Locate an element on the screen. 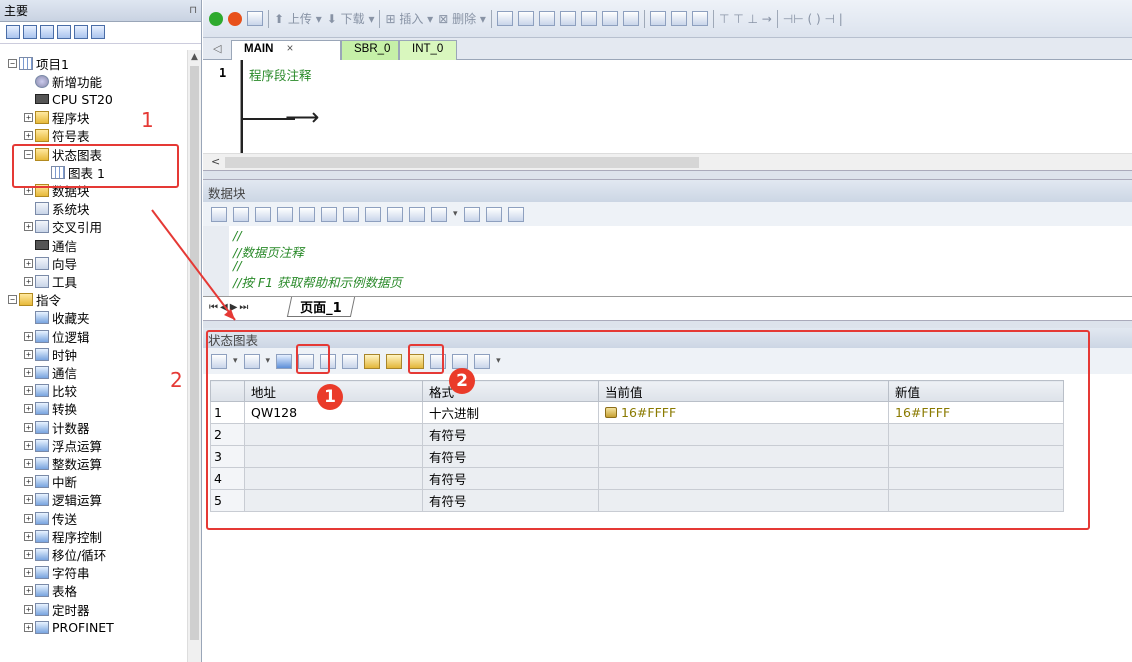  upload-button: ⬆ 上传 ▾ is located at coordinates (298, 18).